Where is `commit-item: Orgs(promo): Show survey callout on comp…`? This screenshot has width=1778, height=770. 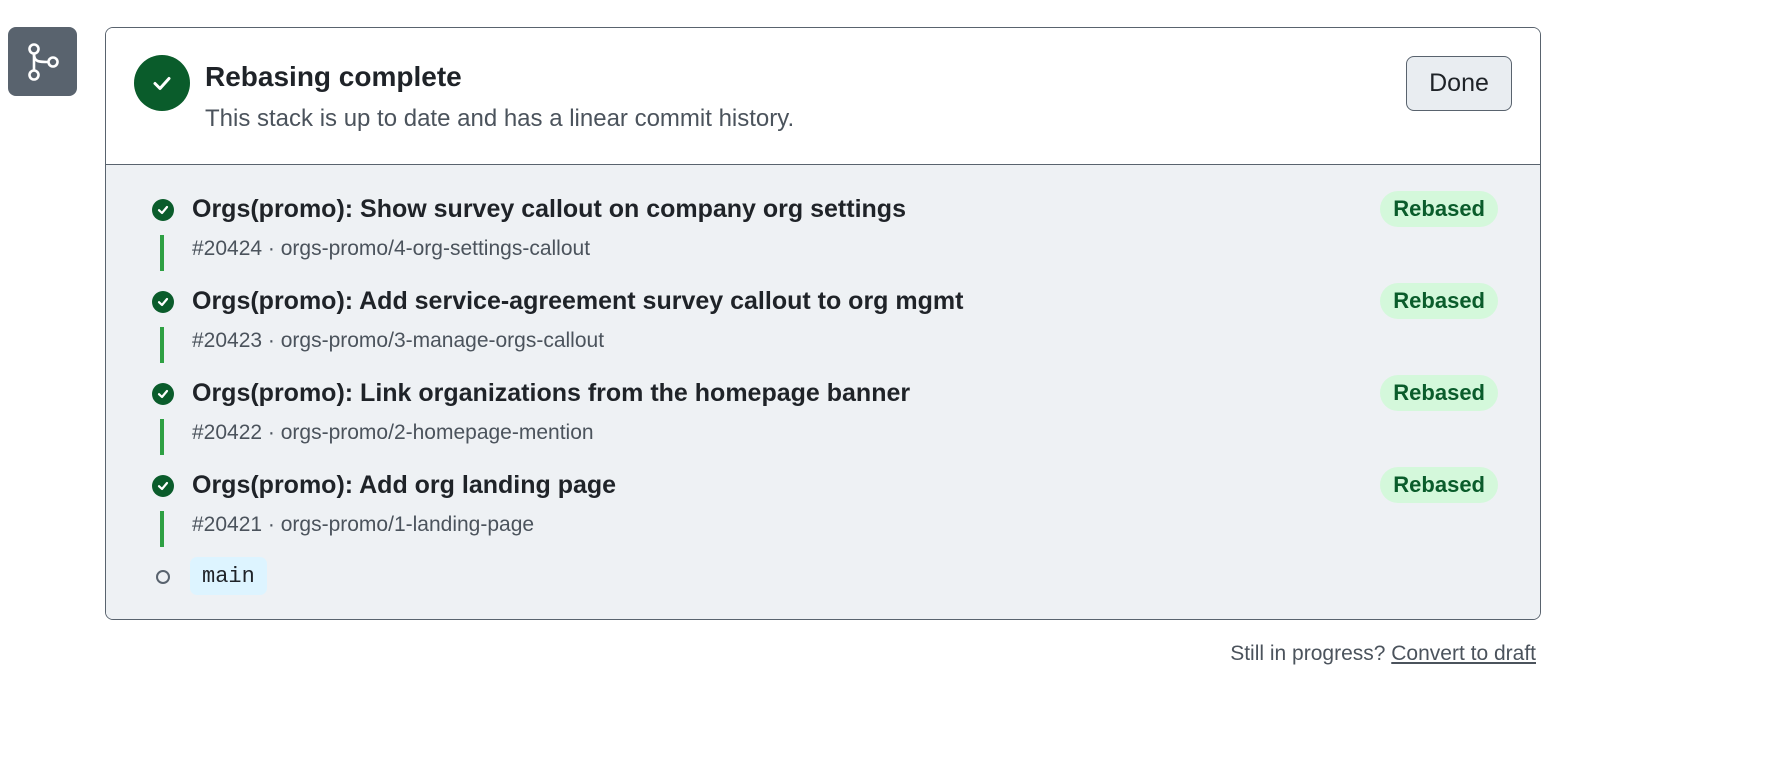 commit-item: Orgs(promo): Show survey callout on comp… is located at coordinates (823, 218).